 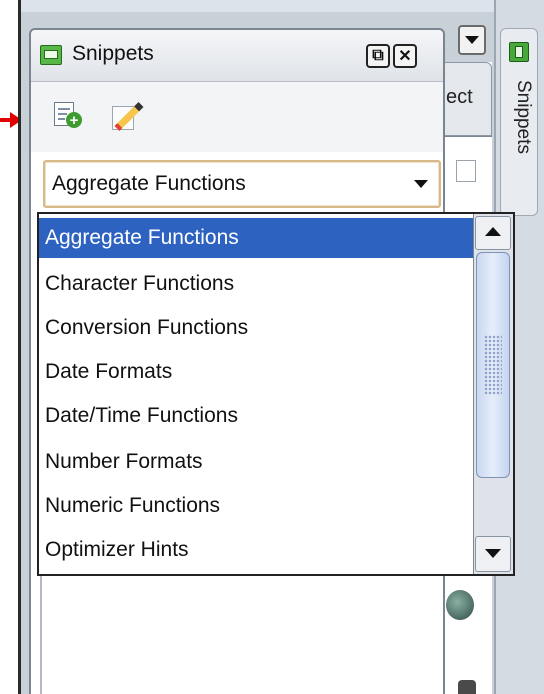 I want to click on close-button: ✕, so click(x=405, y=56).